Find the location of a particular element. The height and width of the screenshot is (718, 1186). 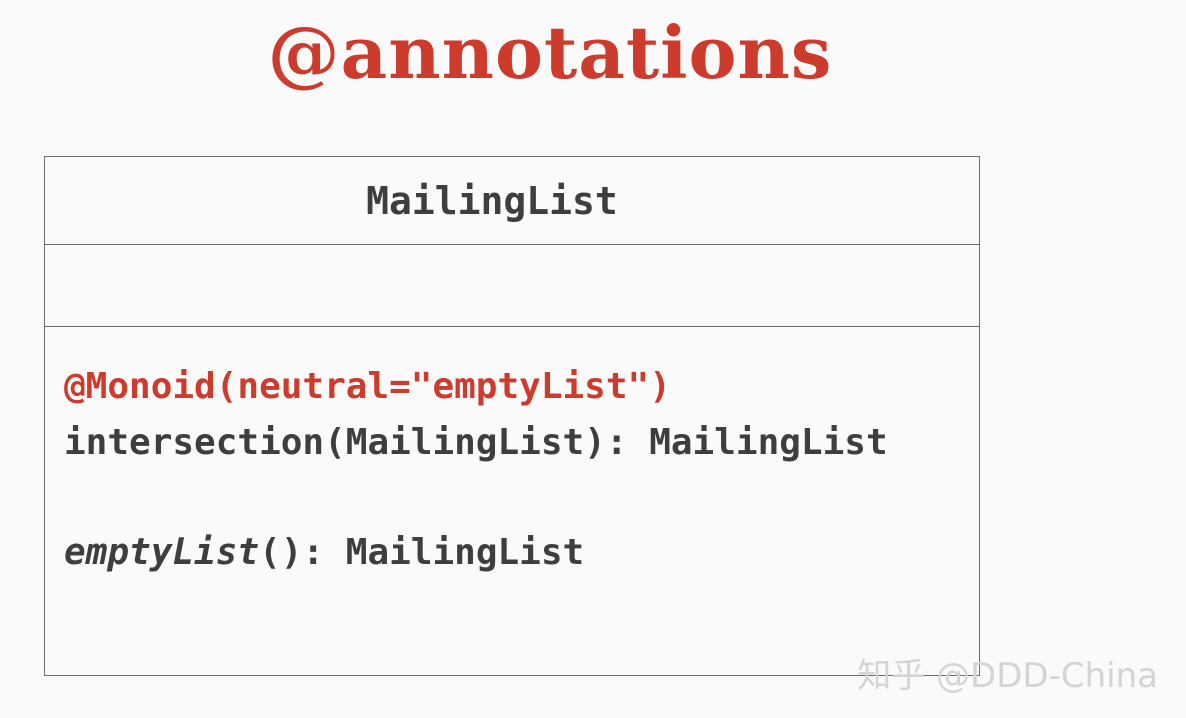

operation-intersection: intersection(MailingList): MailingList is located at coordinates (476, 442).